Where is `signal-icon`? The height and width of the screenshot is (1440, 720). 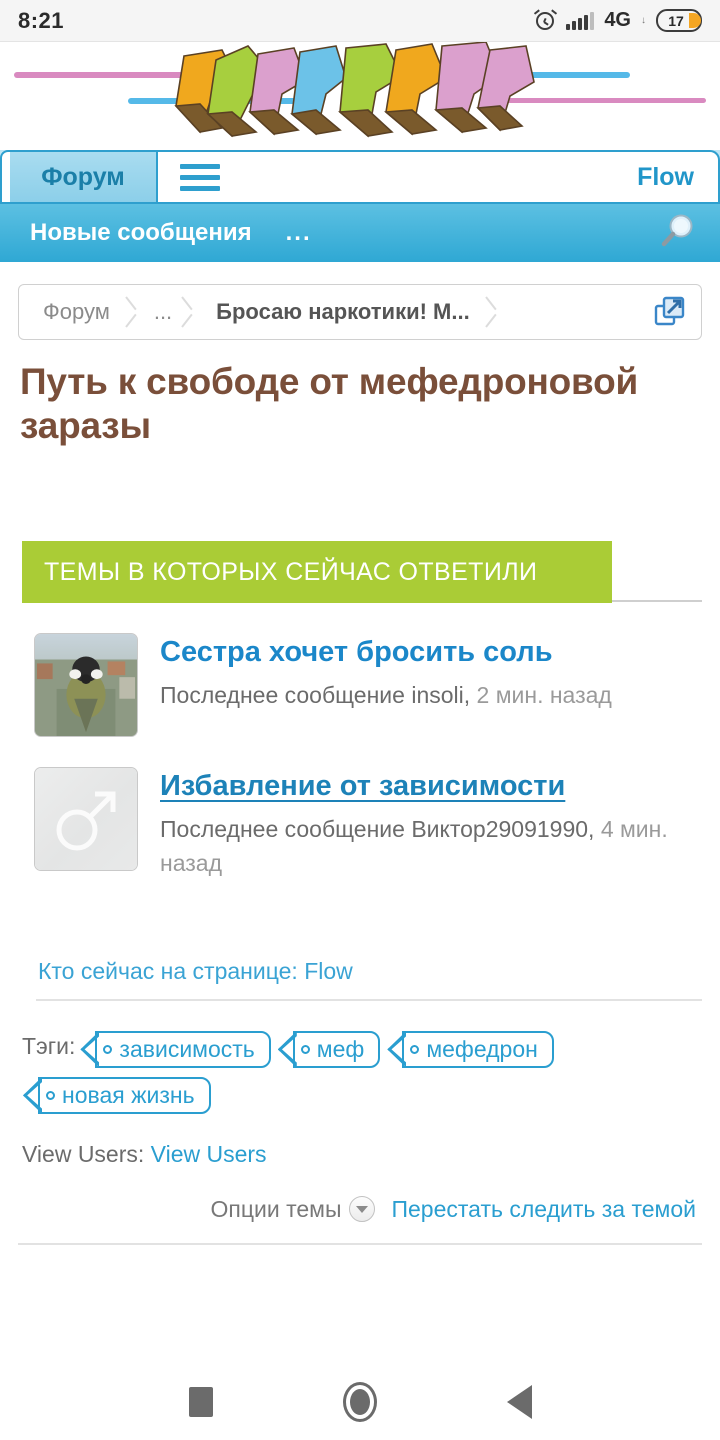 signal-icon is located at coordinates (580, 20).